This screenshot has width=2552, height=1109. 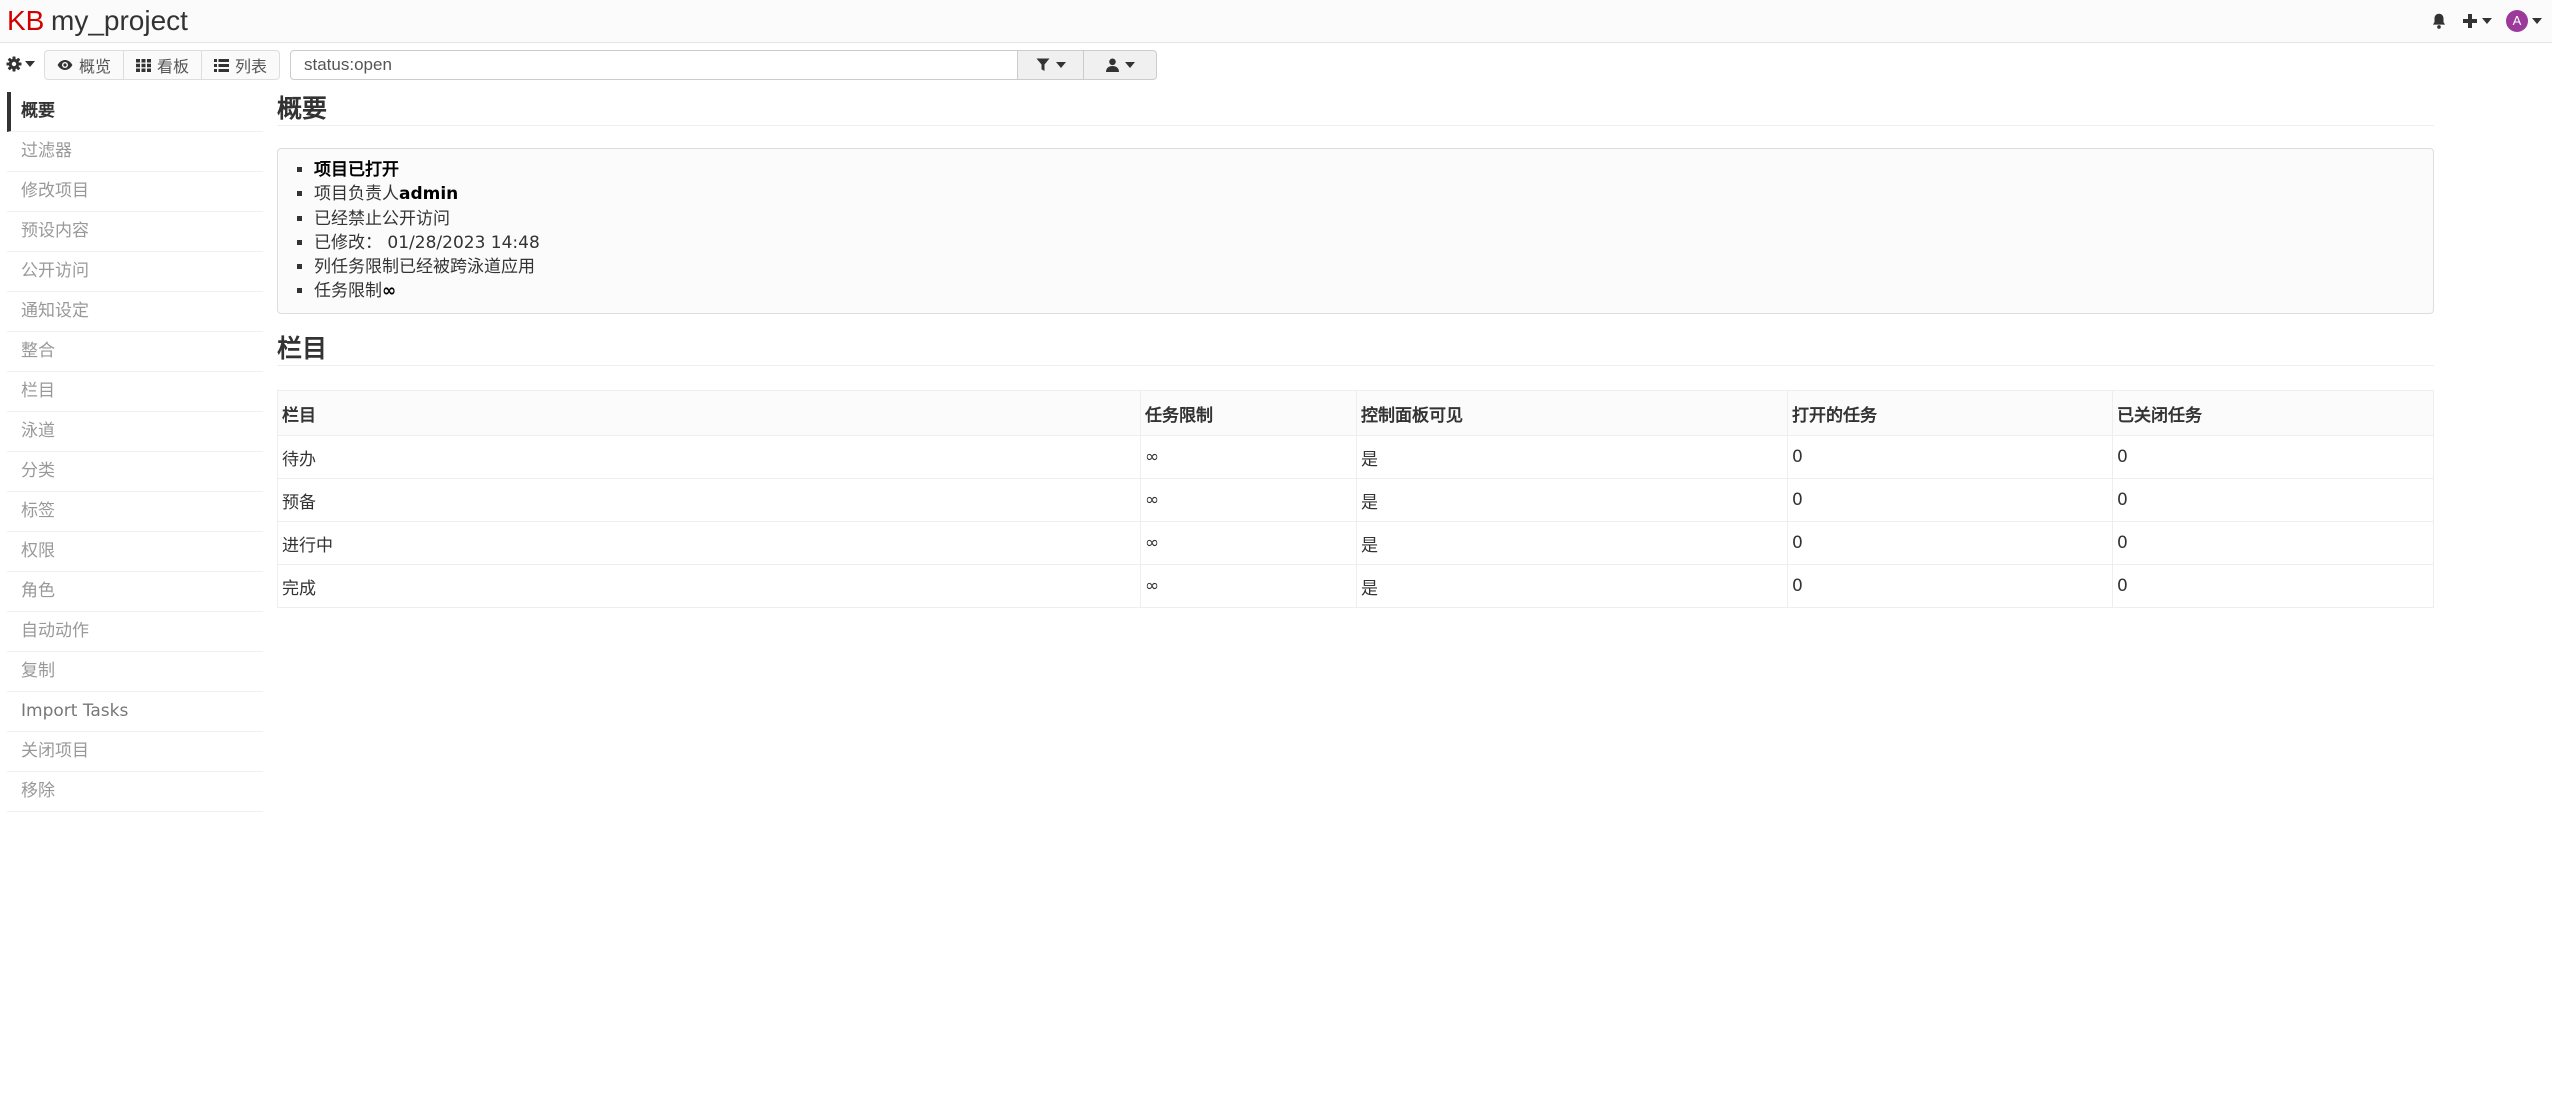 I want to click on notifications-button, so click(x=2439, y=21).